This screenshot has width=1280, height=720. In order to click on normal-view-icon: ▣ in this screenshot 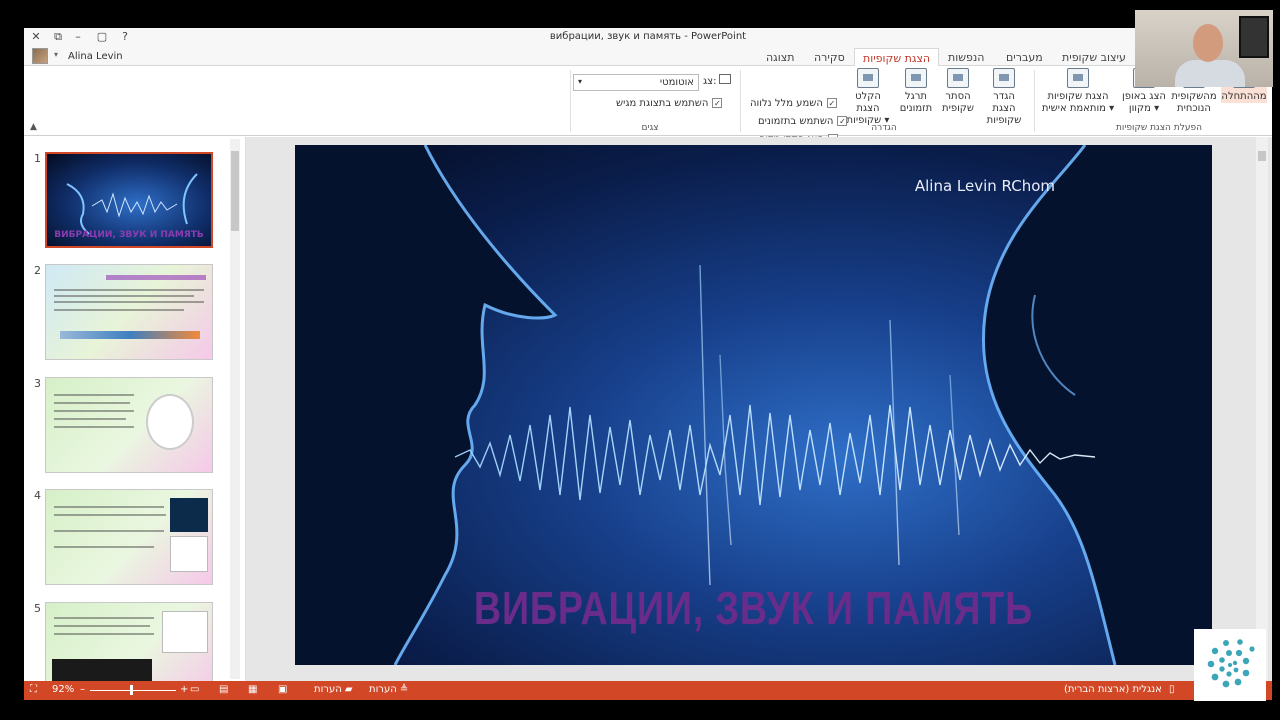, I will do `click(282, 689)`.